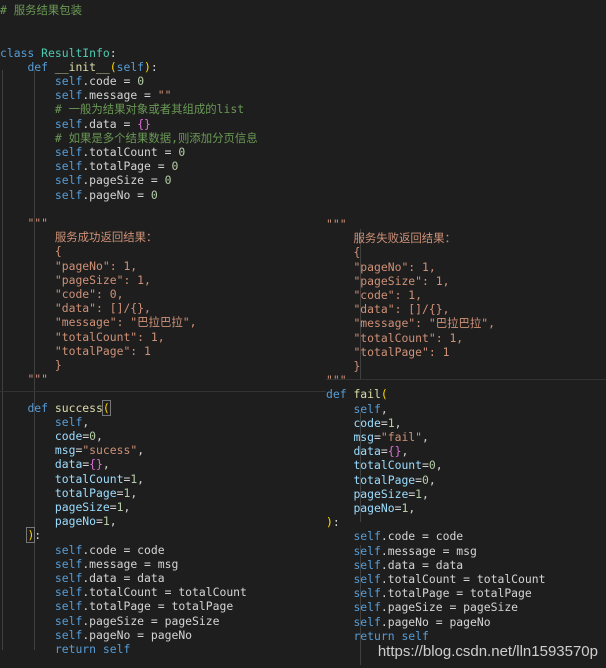 The width and height of the screenshot is (606, 668). What do you see at coordinates (466, 465) in the screenshot?
I see `code-line: totalCount=0,` at bounding box center [466, 465].